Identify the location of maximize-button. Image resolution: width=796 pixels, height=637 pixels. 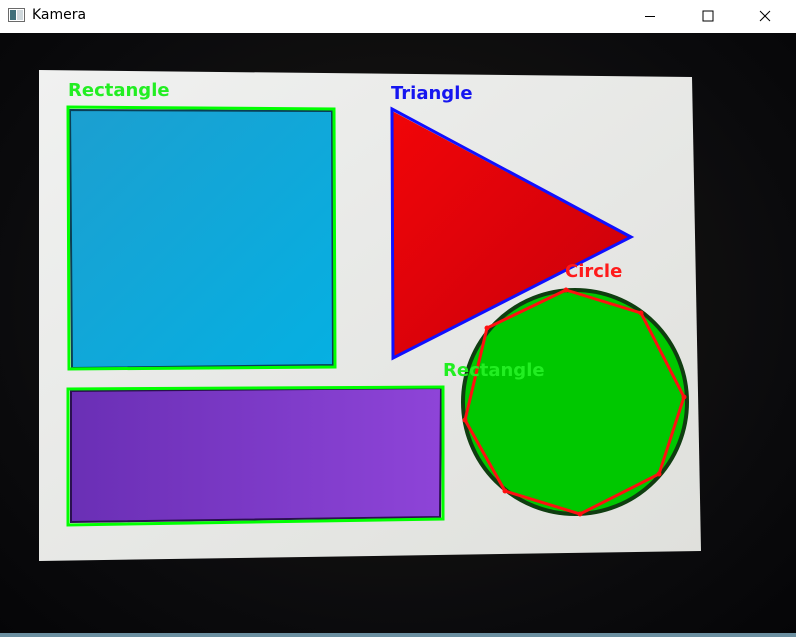
(708, 16).